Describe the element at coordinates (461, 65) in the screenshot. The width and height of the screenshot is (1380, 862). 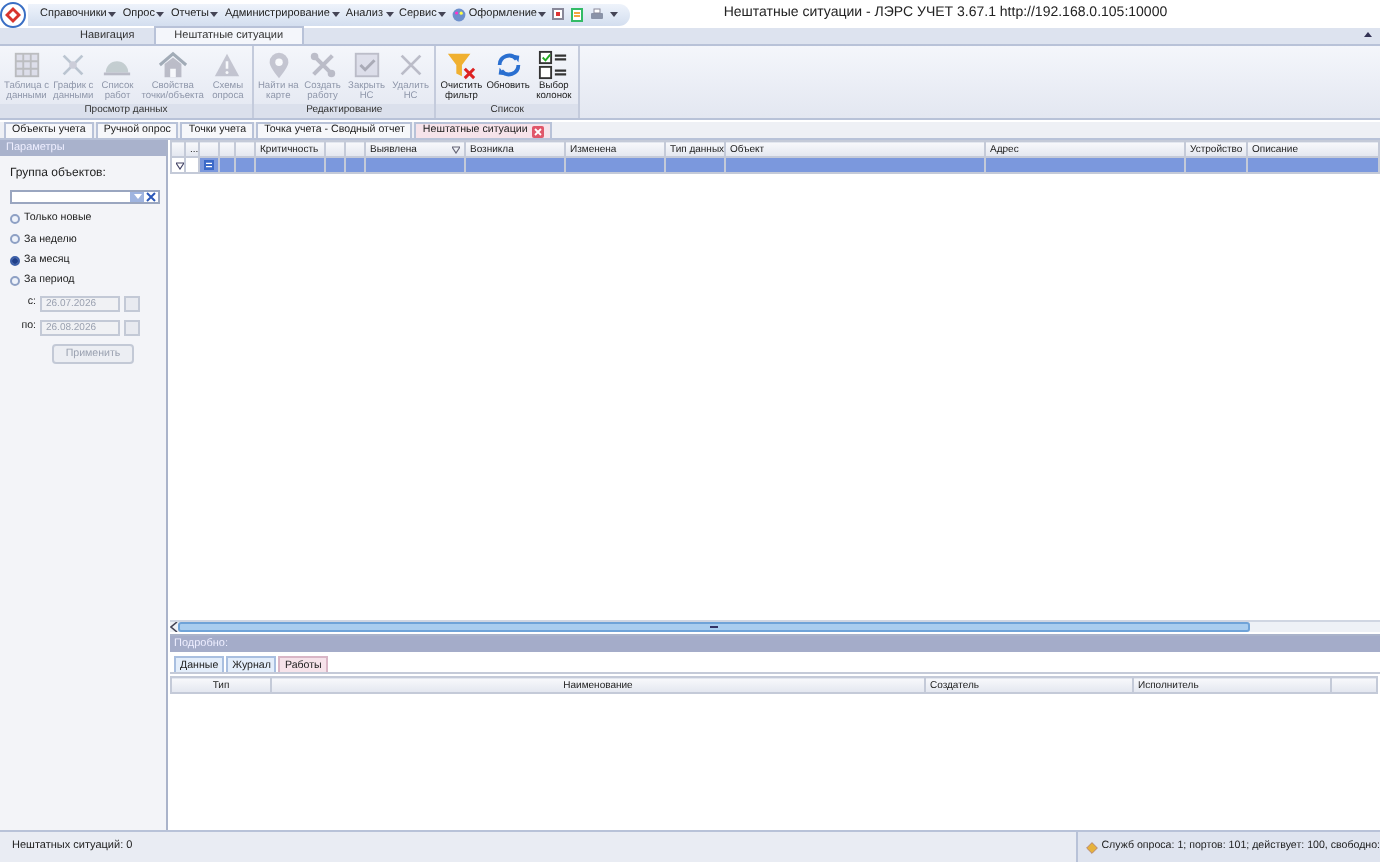
I see `filter-clear-icon` at that location.